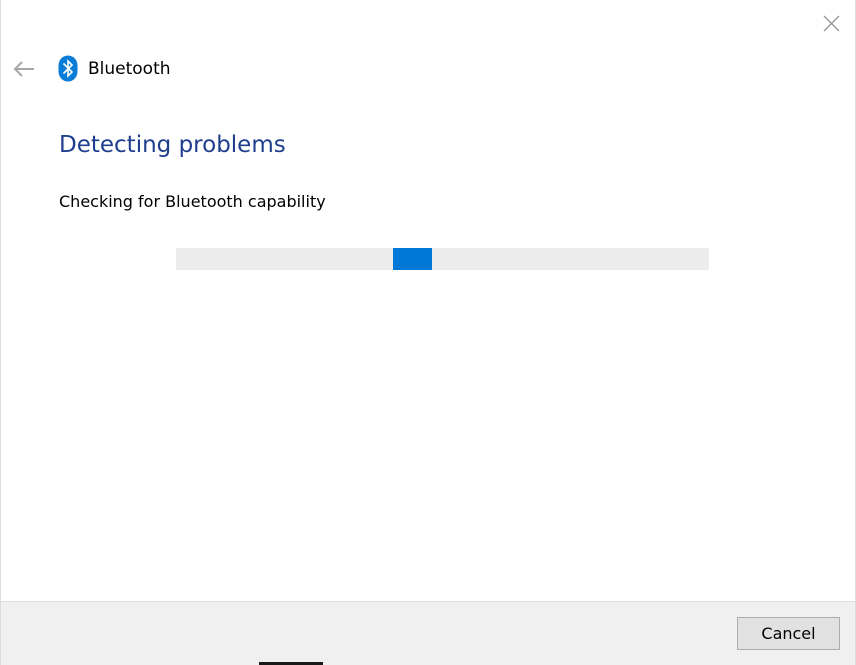  I want to click on cancel-button: Cancel, so click(788, 633).